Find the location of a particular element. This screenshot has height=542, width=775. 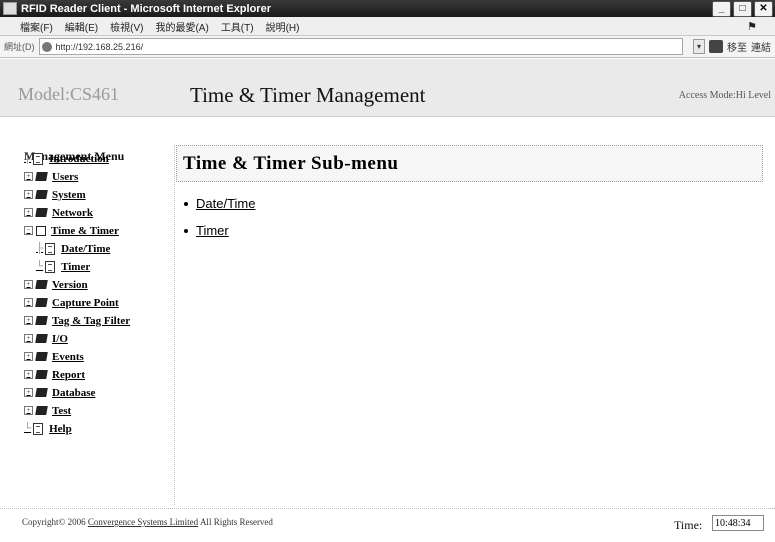

browser-menu-bar: 檔案(F) 編輯(E) 檢視(V) 我的最愛(A) 工具(T) 說明(H) ⚑ is located at coordinates (387, 26).